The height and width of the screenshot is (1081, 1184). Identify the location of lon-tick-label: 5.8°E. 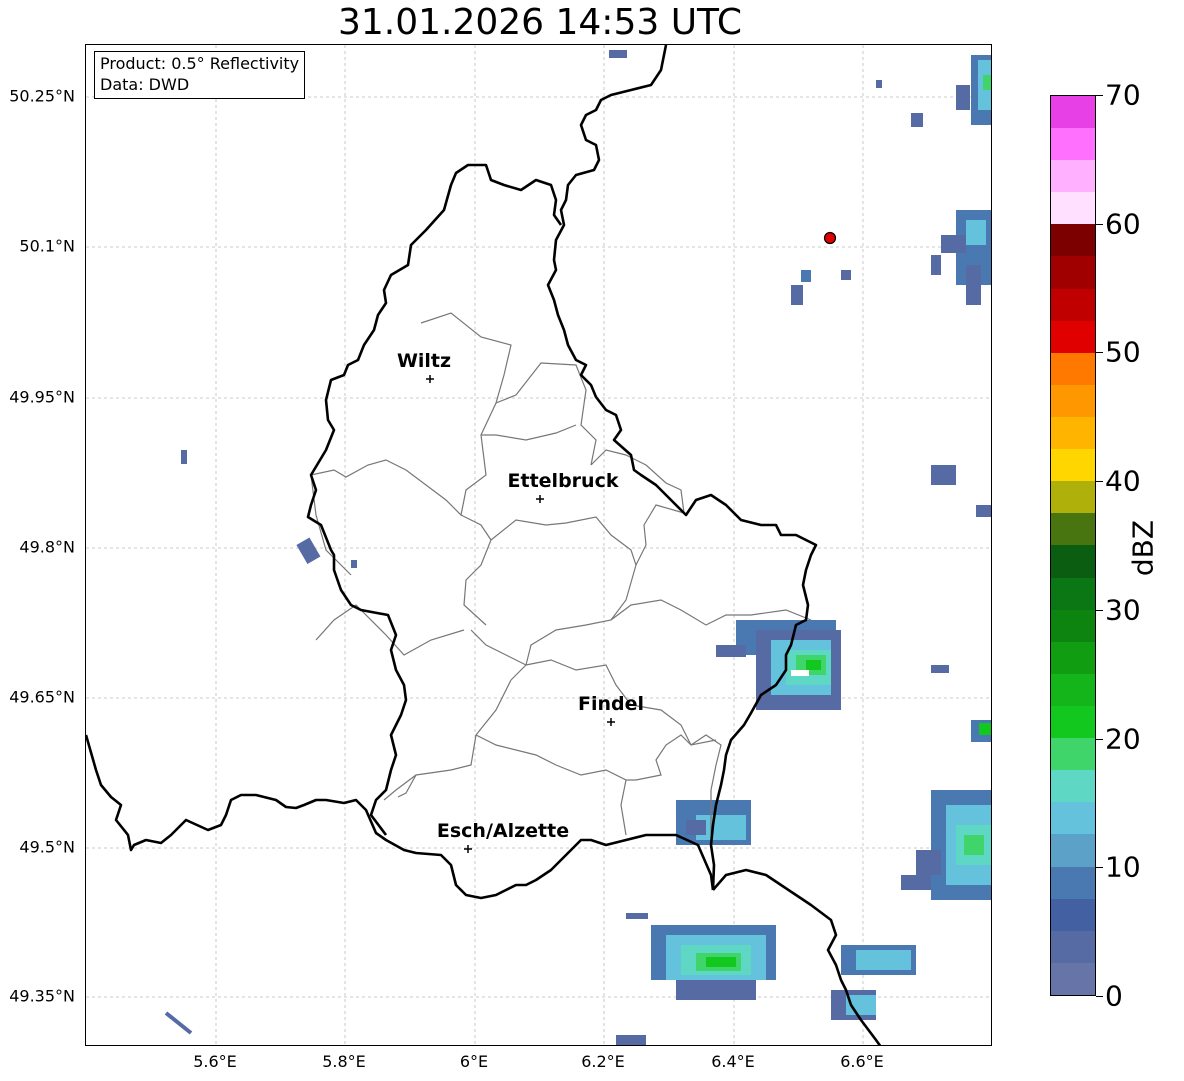
(344, 1061).